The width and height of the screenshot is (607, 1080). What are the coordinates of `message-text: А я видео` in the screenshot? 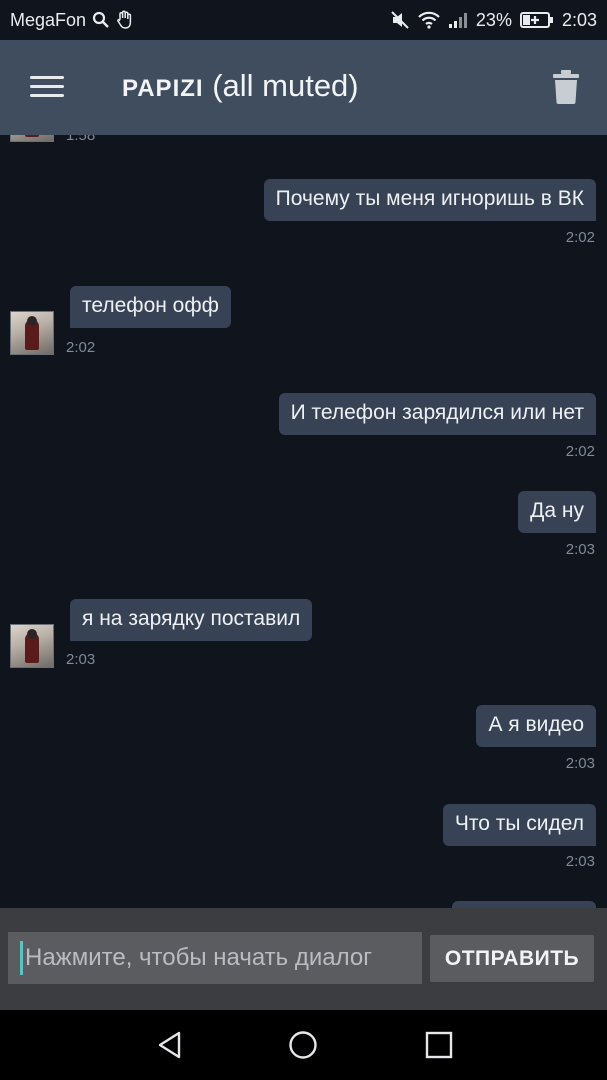 It's located at (536, 726).